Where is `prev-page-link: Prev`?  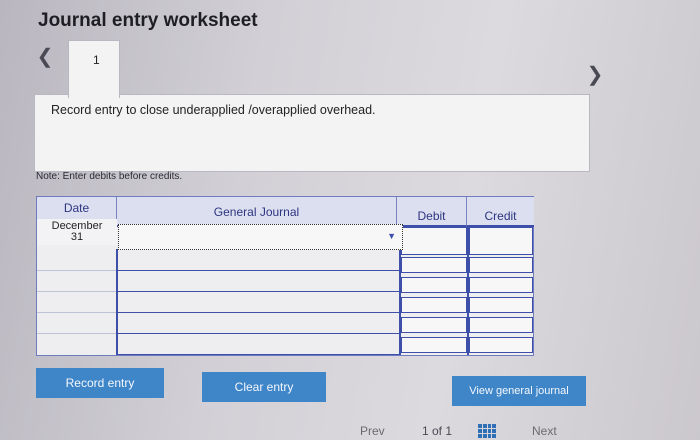
prev-page-link: Prev is located at coordinates (372, 431).